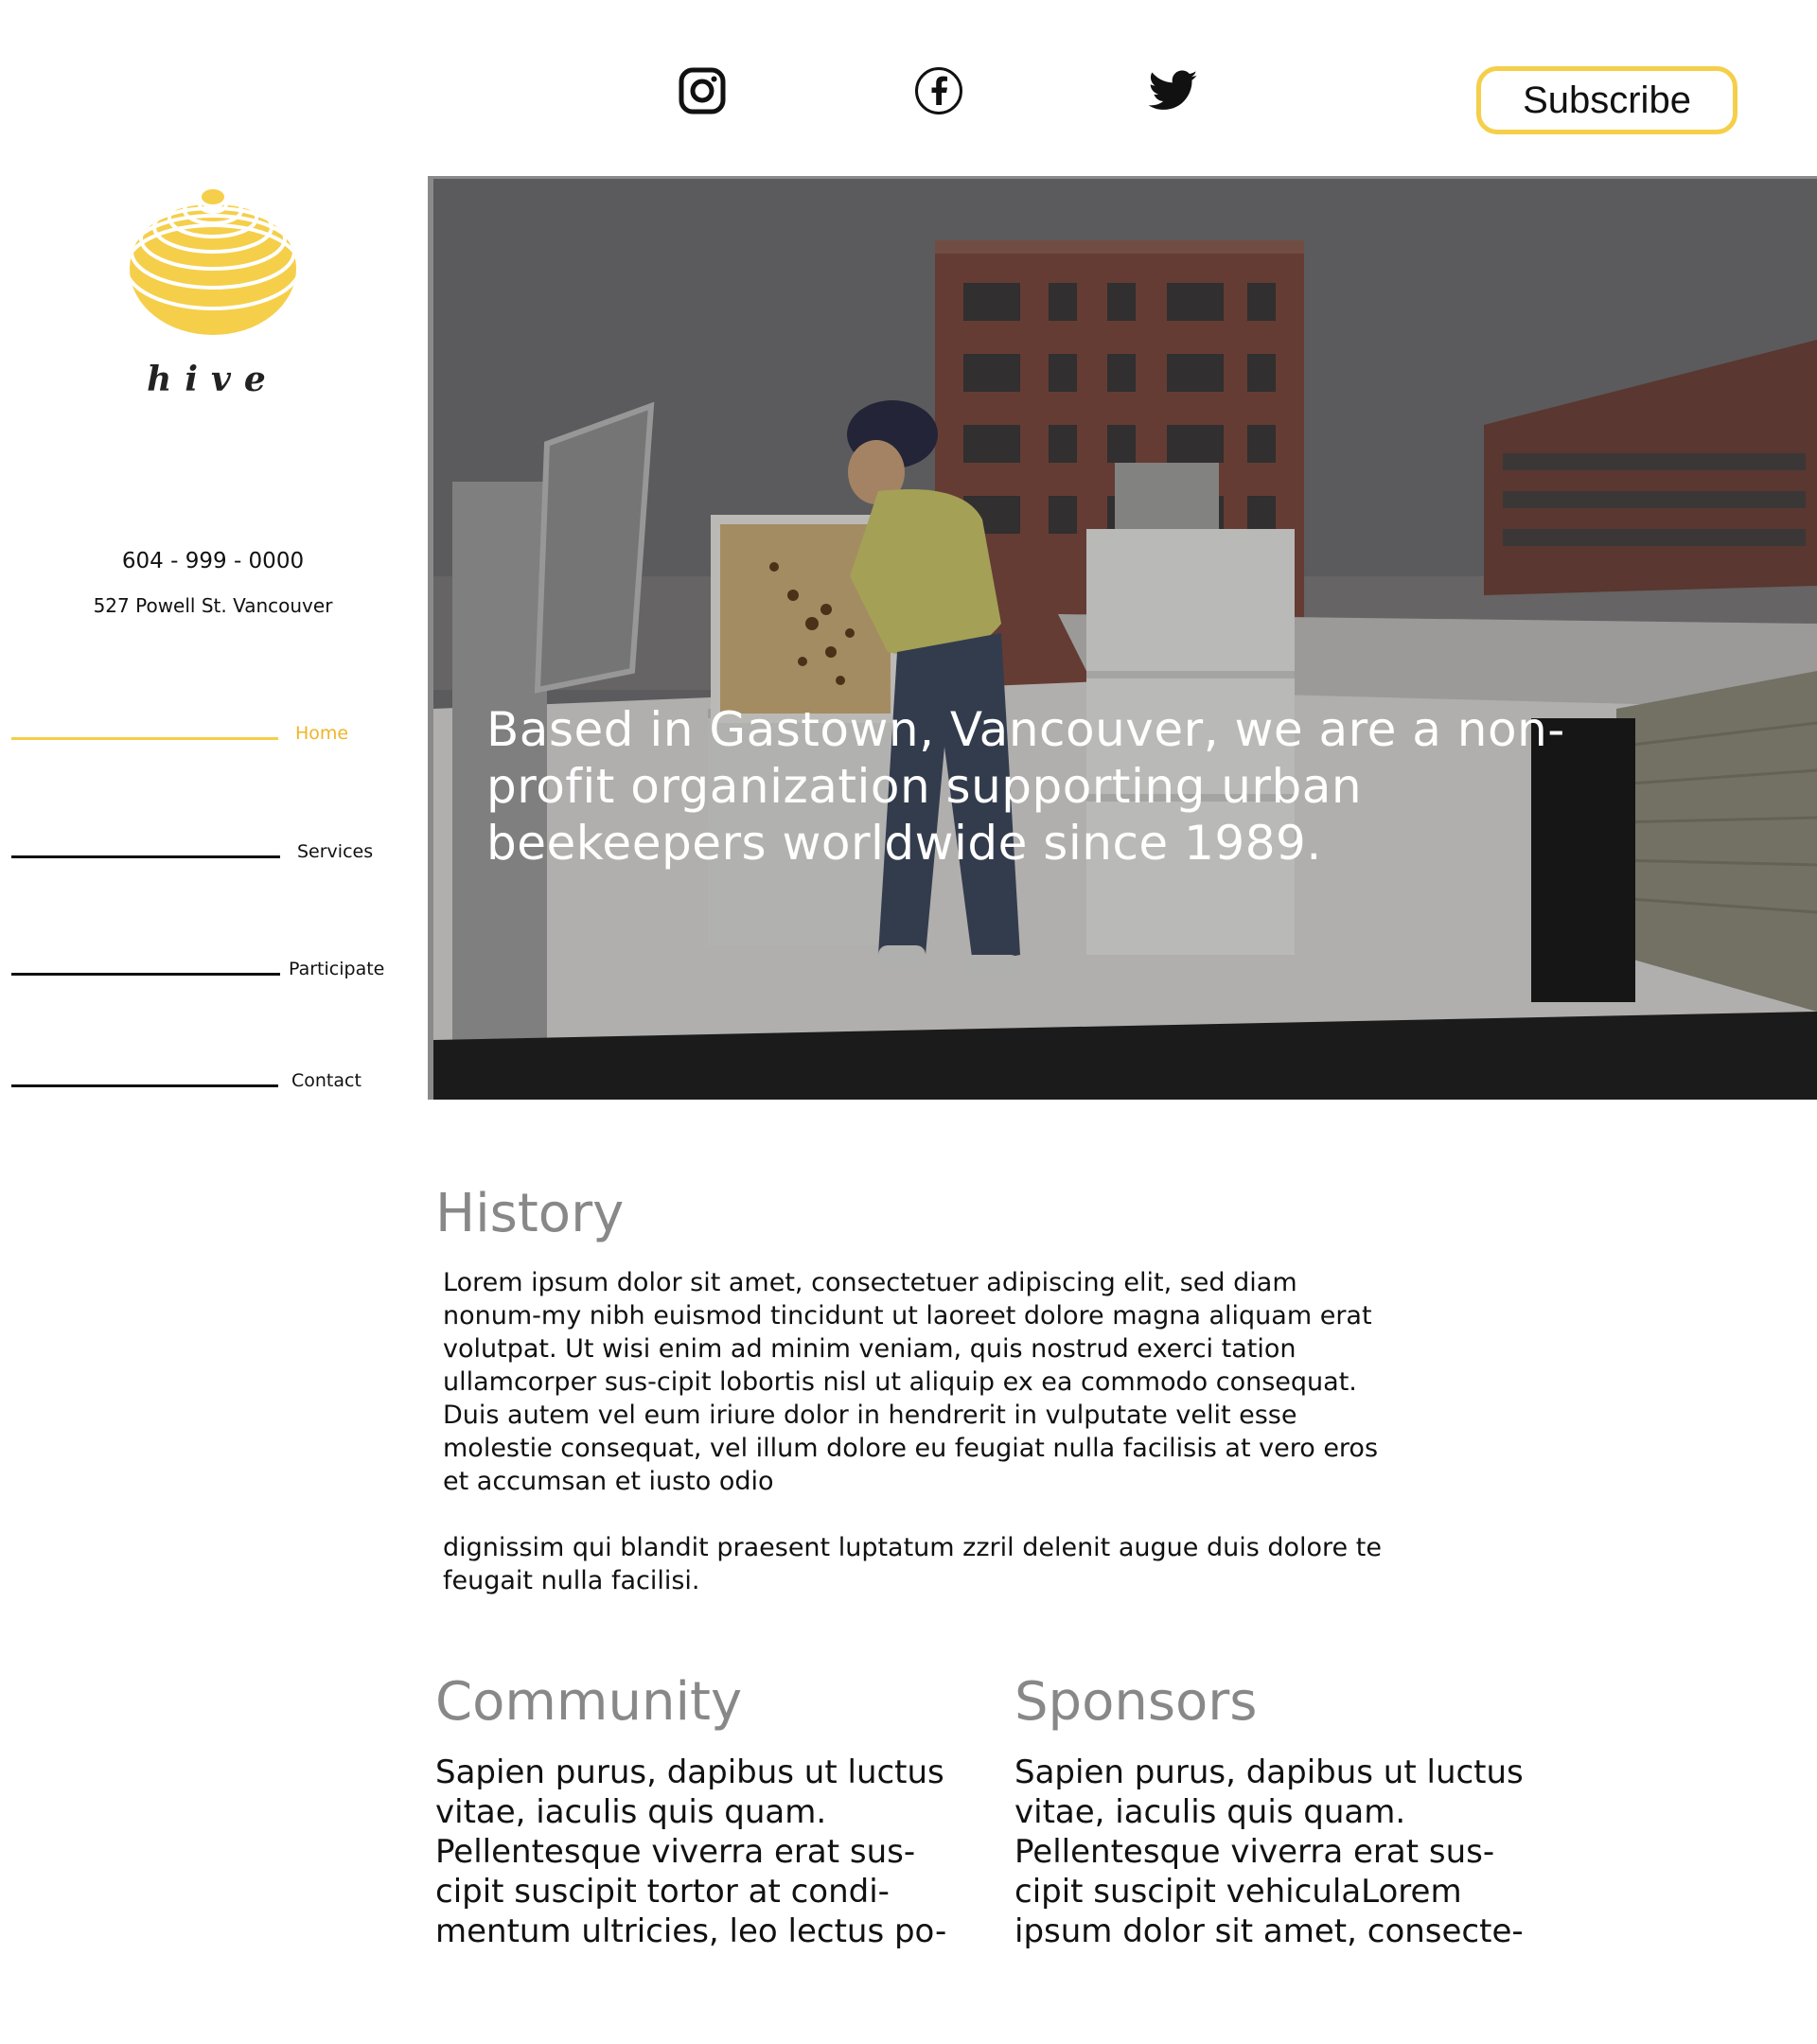 This screenshot has height=2044, width=1817. What do you see at coordinates (703, 90) in the screenshot?
I see `instagram-icon` at bounding box center [703, 90].